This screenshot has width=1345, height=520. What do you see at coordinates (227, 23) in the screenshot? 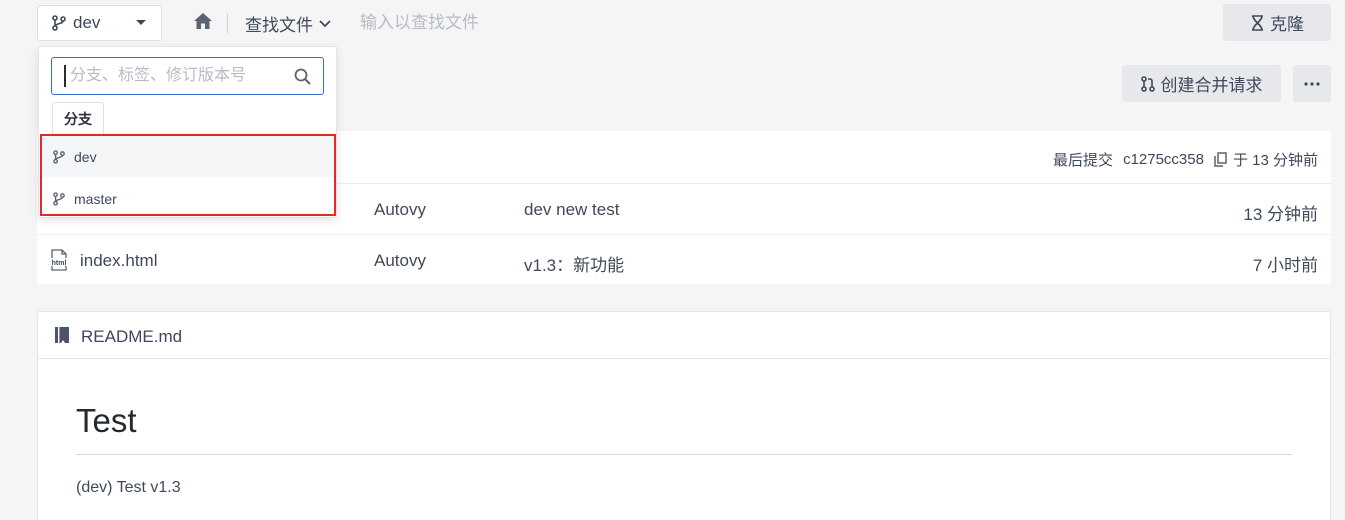
I see `toolbar-divider` at bounding box center [227, 23].